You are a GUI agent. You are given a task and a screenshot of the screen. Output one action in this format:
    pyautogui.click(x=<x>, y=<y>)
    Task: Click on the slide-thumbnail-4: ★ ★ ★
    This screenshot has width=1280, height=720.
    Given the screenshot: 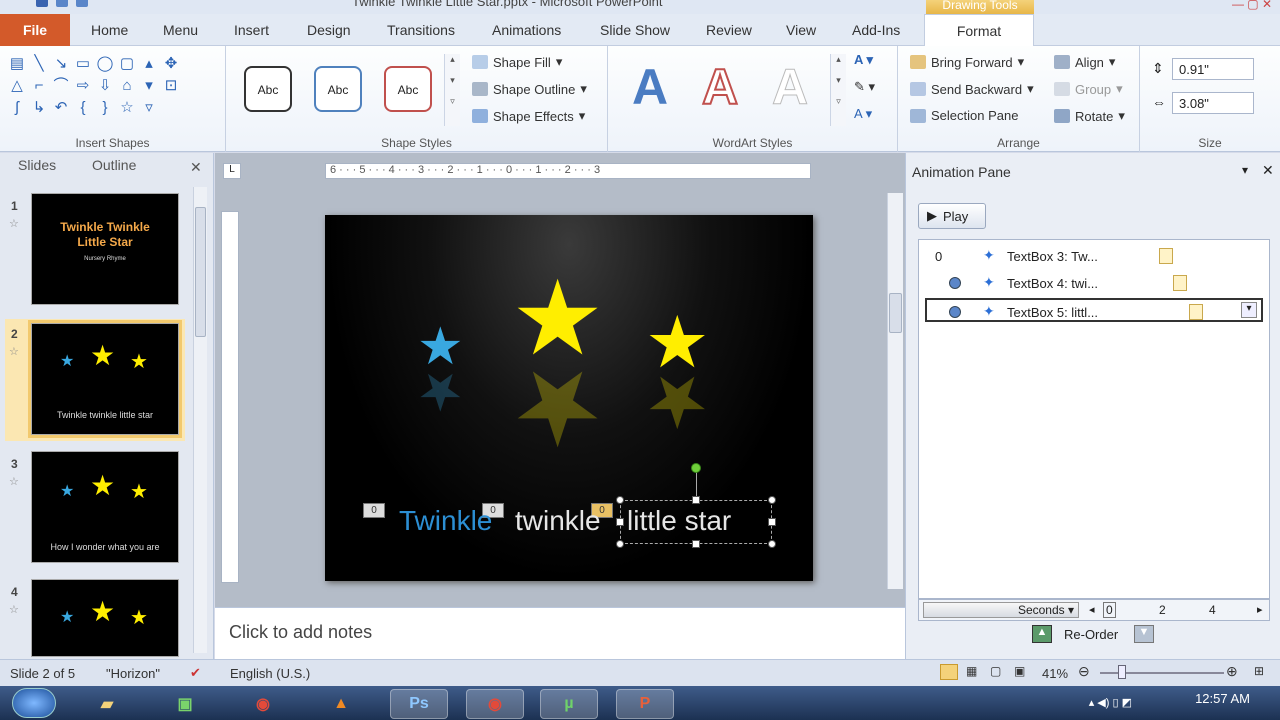 What is the action you would take?
    pyautogui.click(x=105, y=618)
    